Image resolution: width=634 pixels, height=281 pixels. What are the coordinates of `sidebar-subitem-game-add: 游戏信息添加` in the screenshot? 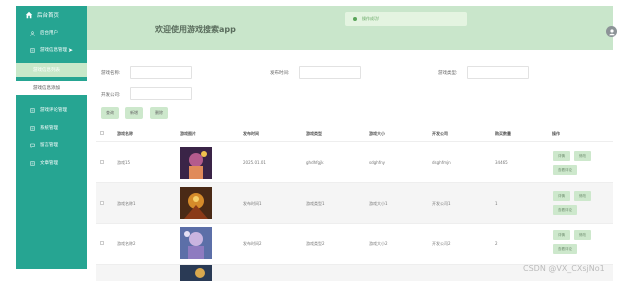 It's located at (51, 88).